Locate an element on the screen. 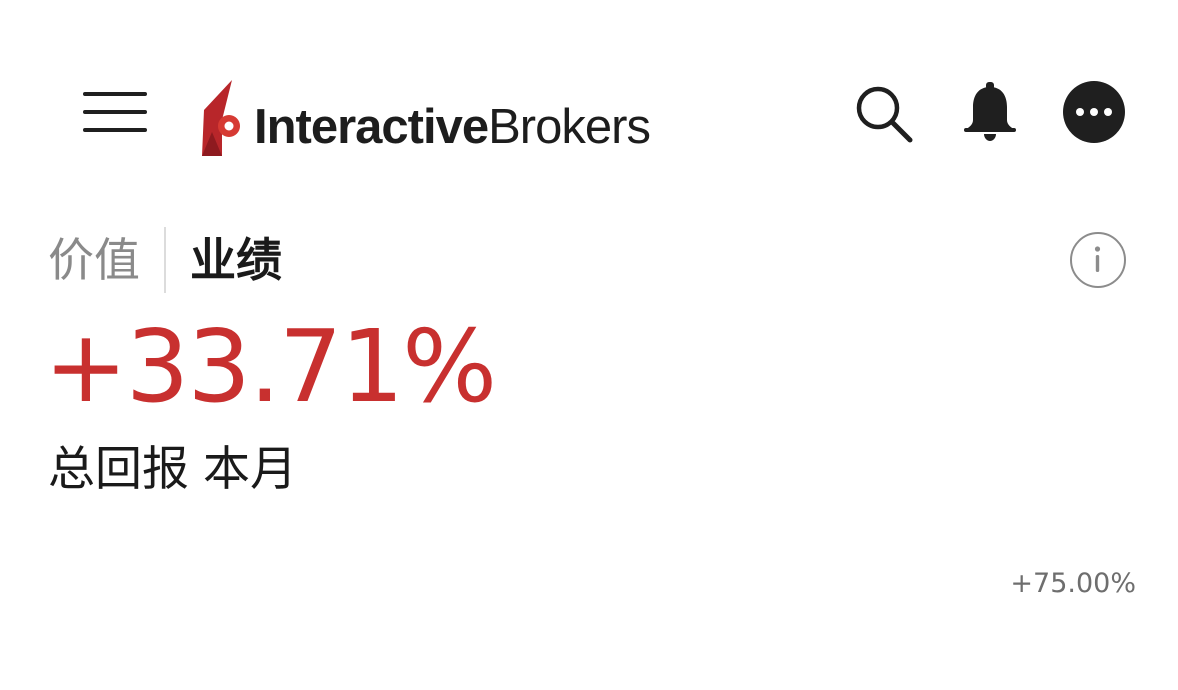 This screenshot has width=1178, height=690. view-tabs: 价值 业绩 is located at coordinates (165, 260).